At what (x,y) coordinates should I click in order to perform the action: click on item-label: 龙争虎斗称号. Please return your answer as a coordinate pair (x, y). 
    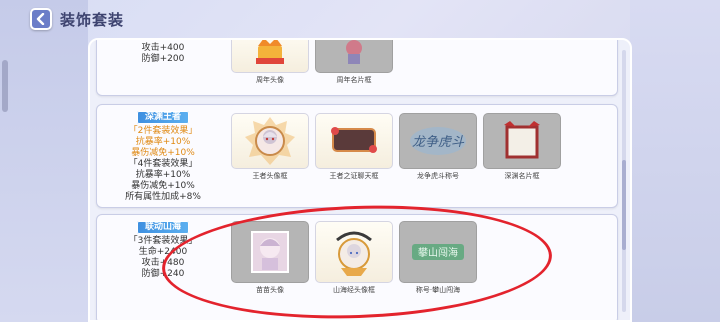
    Looking at the image, I should click on (438, 176).